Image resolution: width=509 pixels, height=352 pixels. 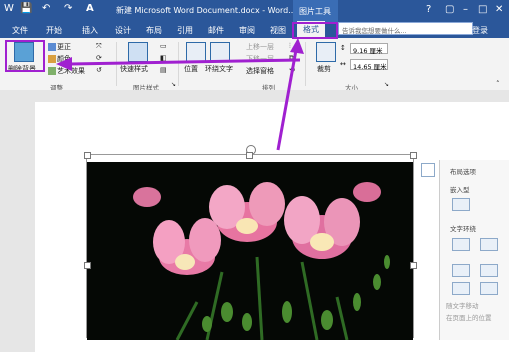 What do you see at coordinates (465, 9) in the screenshot?
I see `minimize-button: –` at bounding box center [465, 9].